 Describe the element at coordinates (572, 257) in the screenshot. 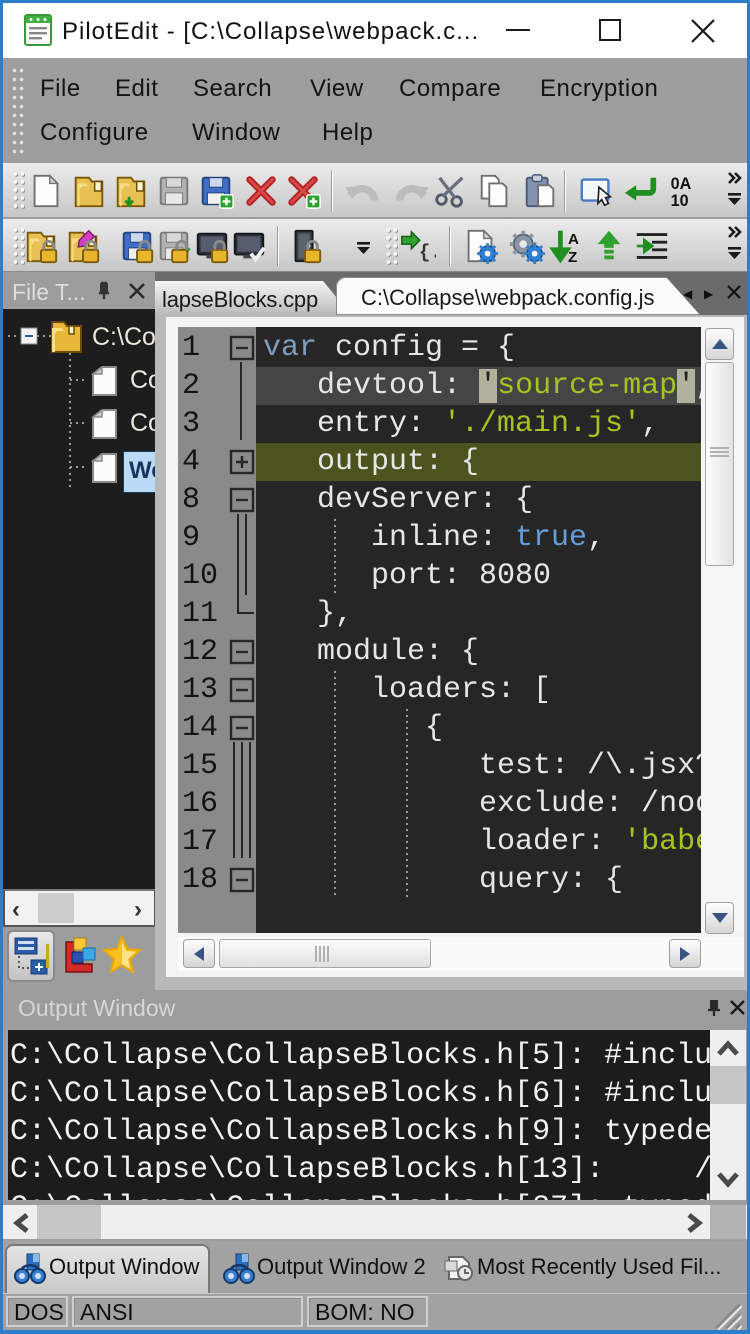

I see `svg-text: Z` at that location.